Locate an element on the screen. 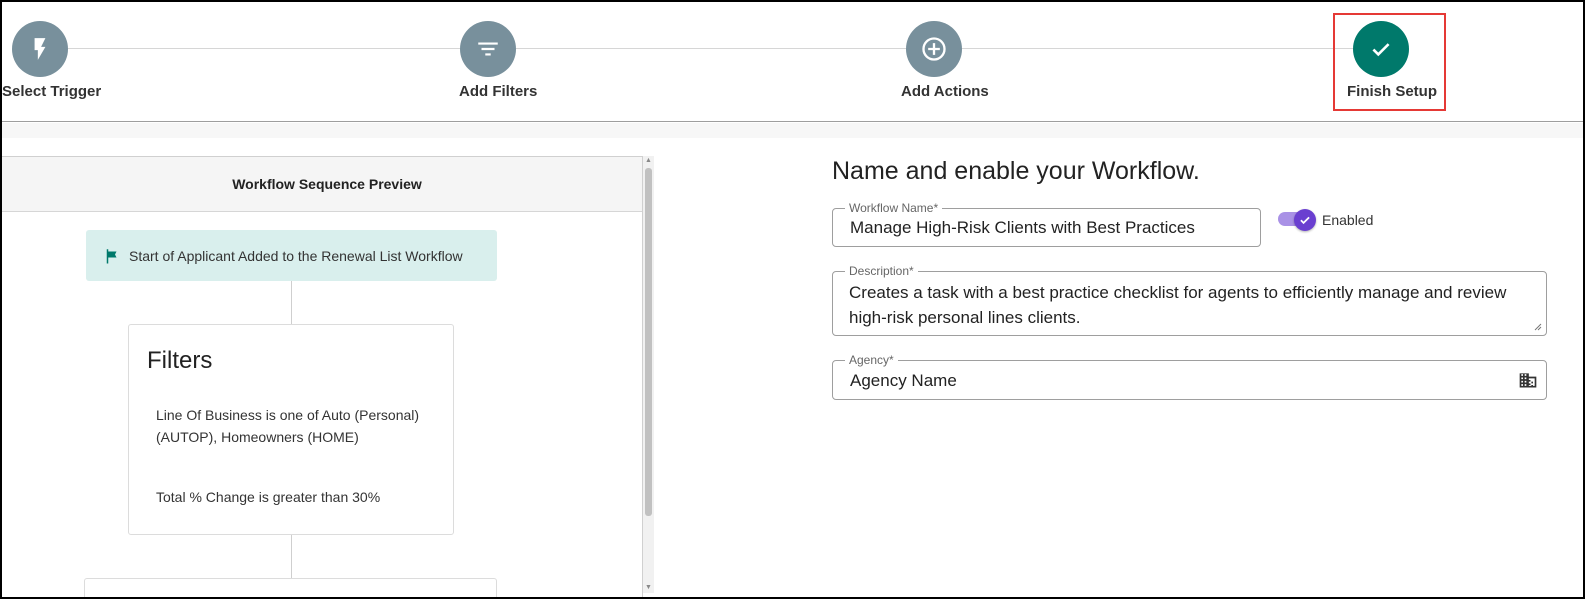 This screenshot has height=599, width=1585. step-label: Select Trigger is located at coordinates (52, 91).